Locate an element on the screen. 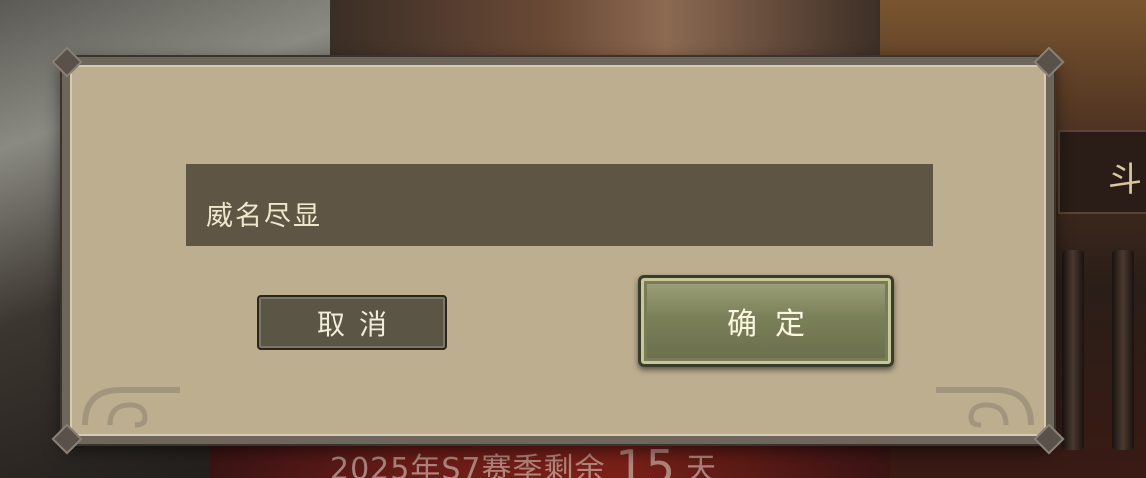 Image resolution: width=1146 pixels, height=478 pixels. season-prefix: 2025年S7赛季剩余 is located at coordinates (468, 465).